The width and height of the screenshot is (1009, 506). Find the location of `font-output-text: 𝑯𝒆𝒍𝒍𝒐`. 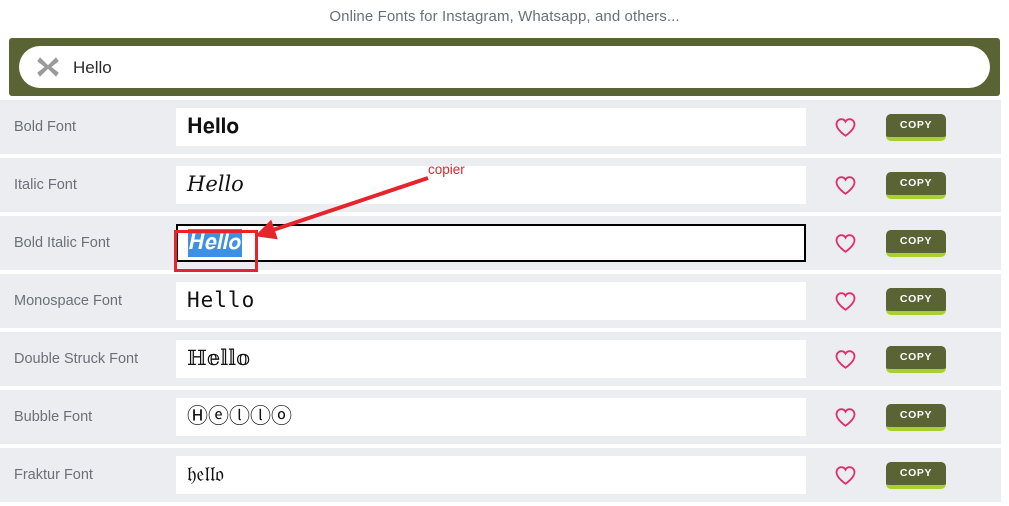

font-output-text: 𝑯𝒆𝒍𝒍𝒐 is located at coordinates (215, 243).